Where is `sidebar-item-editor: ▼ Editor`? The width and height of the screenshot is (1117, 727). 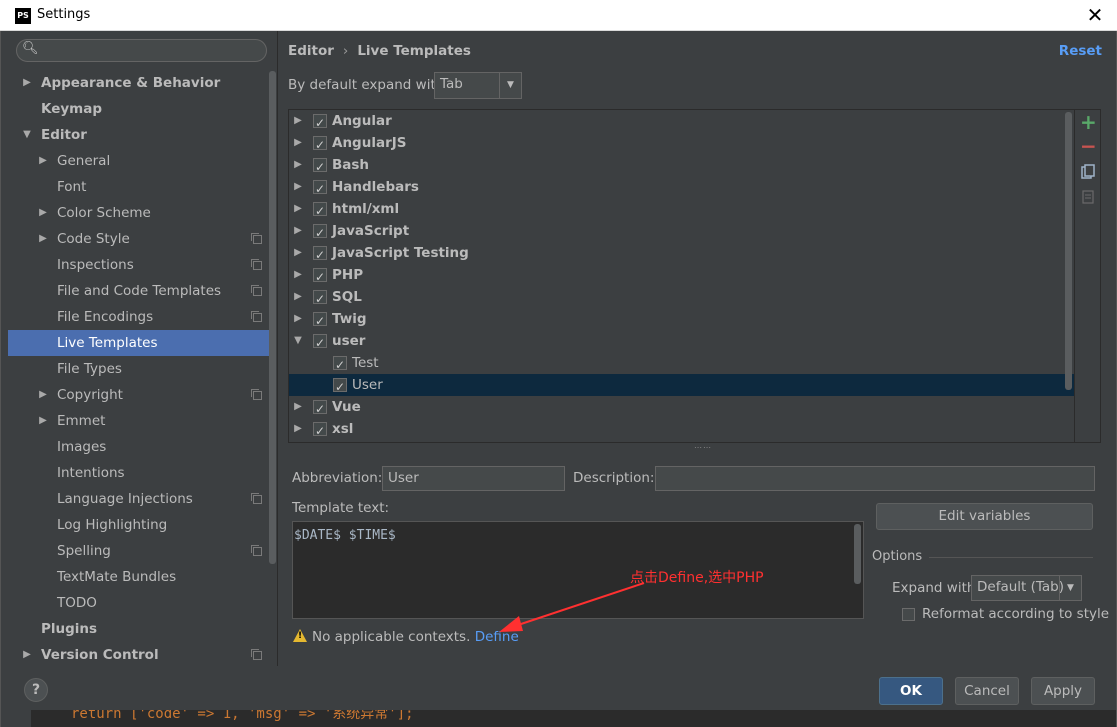
sidebar-item-editor: ▼ Editor is located at coordinates (142, 135).